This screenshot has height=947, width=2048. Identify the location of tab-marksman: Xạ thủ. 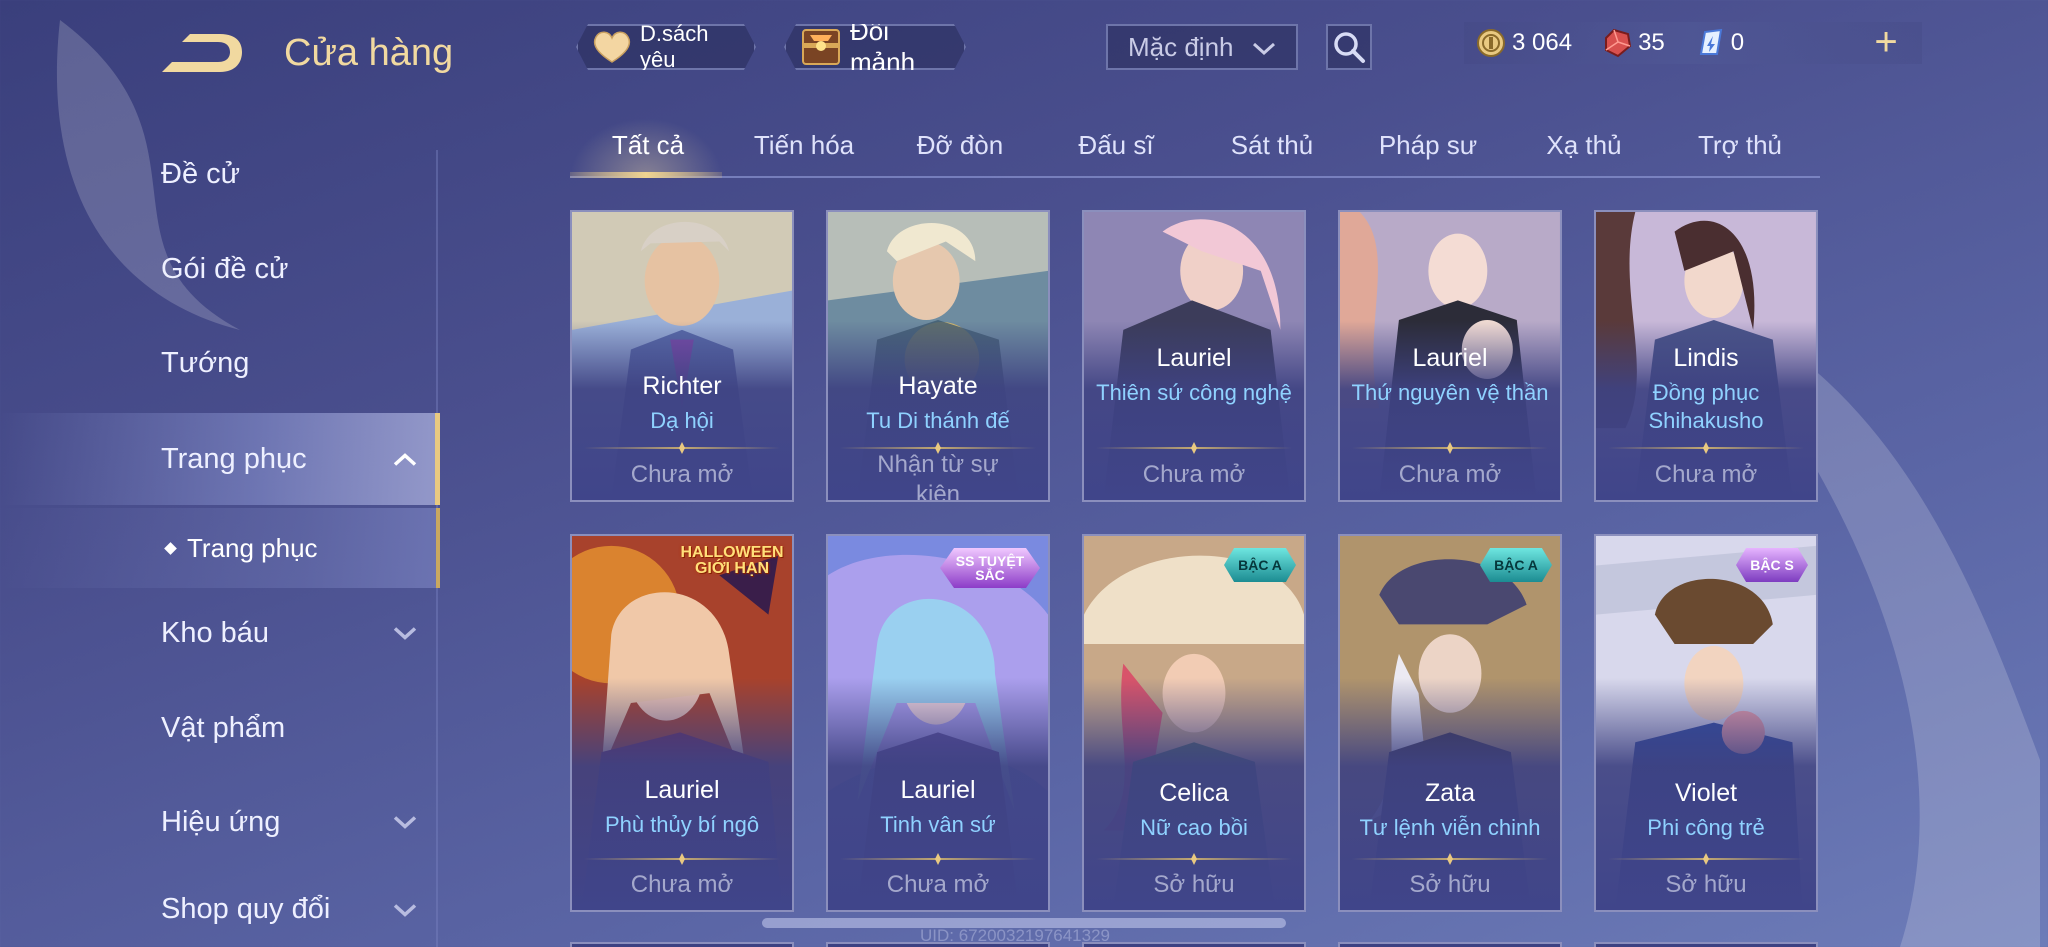
(1584, 145).